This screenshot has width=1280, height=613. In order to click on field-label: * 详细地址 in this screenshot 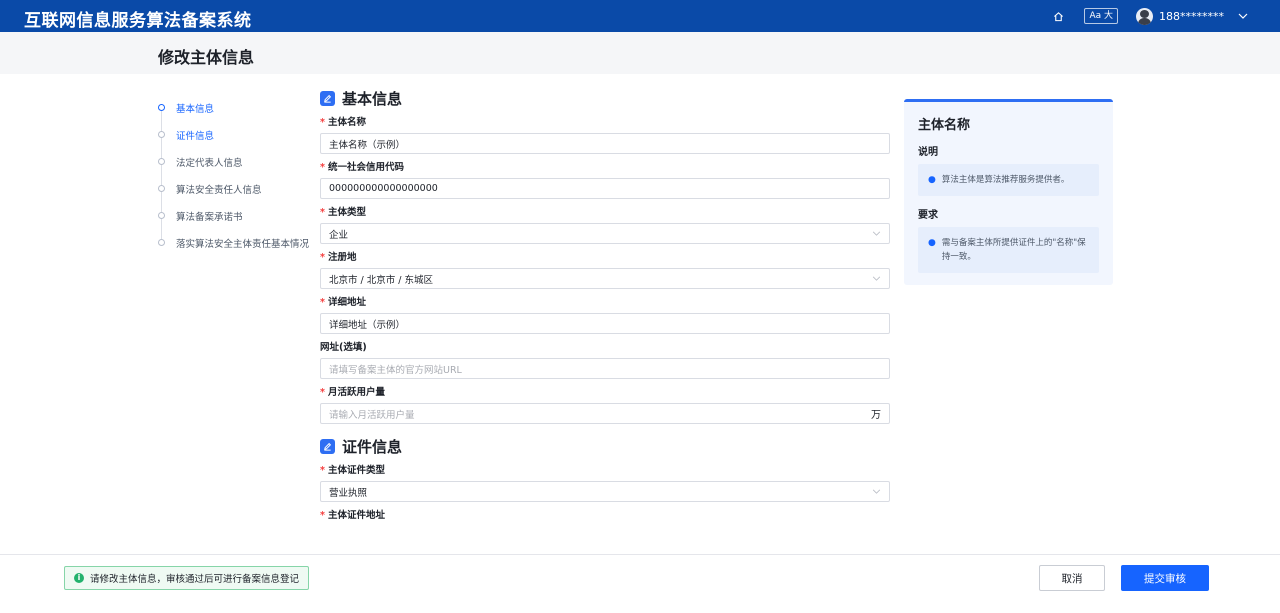, I will do `click(606, 303)`.